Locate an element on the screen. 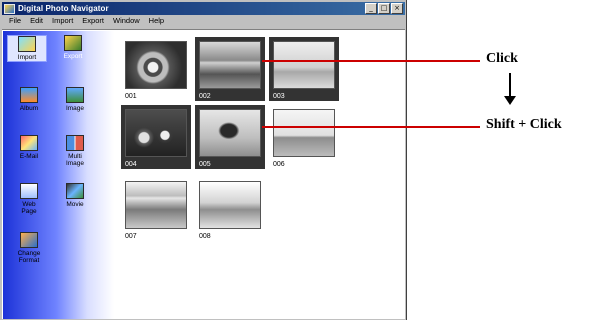 Image resolution: width=593 pixels, height=320 pixels. down-arrow-icon is located at coordinates (510, 100).